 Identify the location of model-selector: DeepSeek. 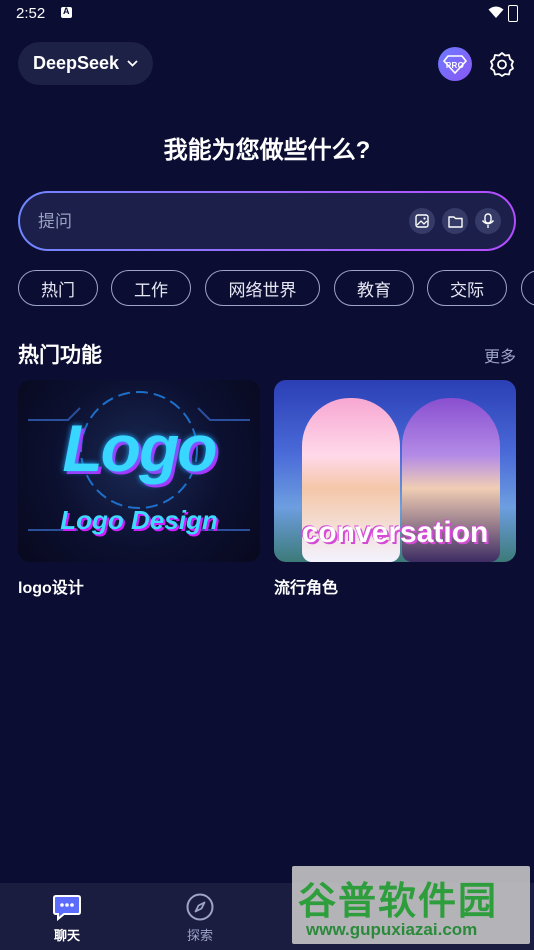
(85, 63).